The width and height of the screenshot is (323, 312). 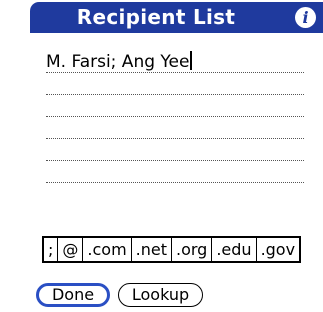 I want to click on title-bar: Recipient List i, so click(x=176, y=17).